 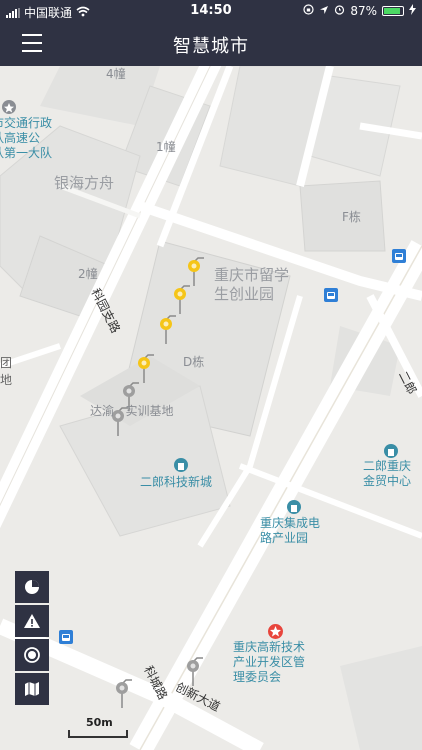 I want to click on location-icon, so click(x=324, y=11).